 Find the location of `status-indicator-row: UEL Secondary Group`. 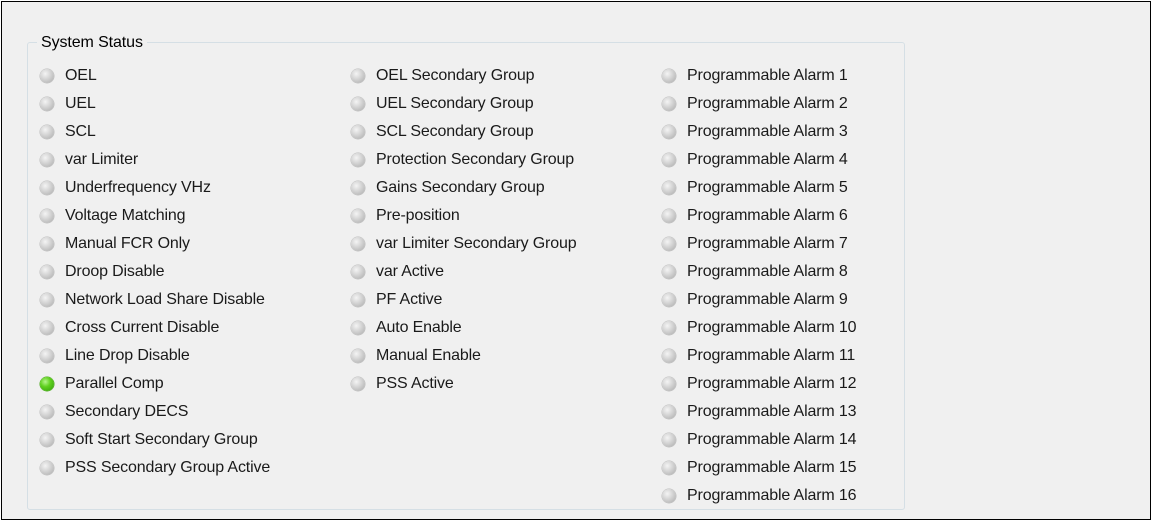

status-indicator-row: UEL Secondary Group is located at coordinates (463, 104).